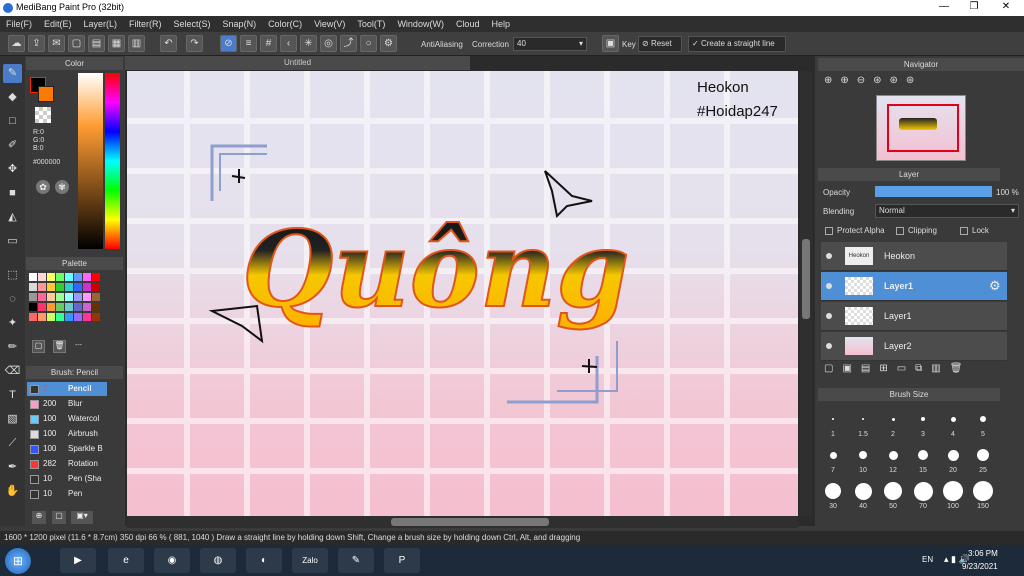 The image size is (1024, 576). Describe the element at coordinates (980, 566) in the screenshot. I see `clock-date: 9/23/2021` at that location.